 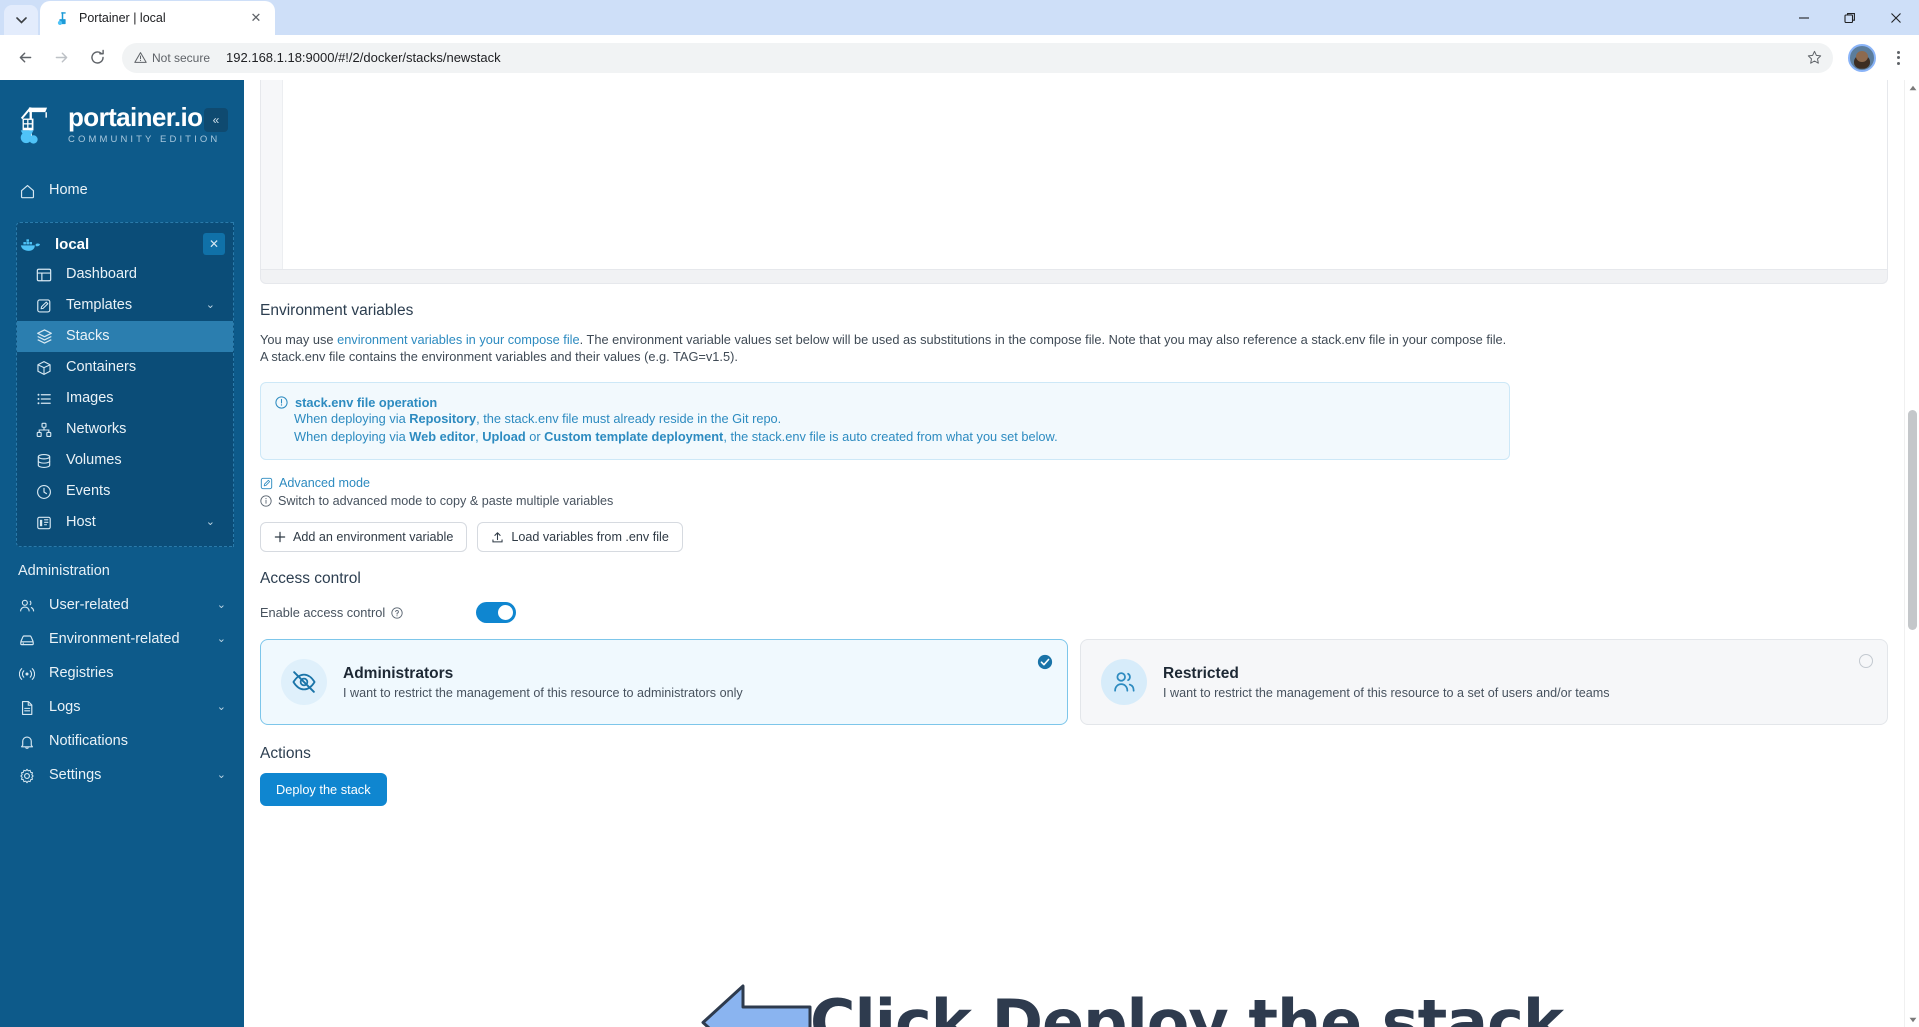 I want to click on sidebar-item-networks: Networks, so click(x=125, y=429).